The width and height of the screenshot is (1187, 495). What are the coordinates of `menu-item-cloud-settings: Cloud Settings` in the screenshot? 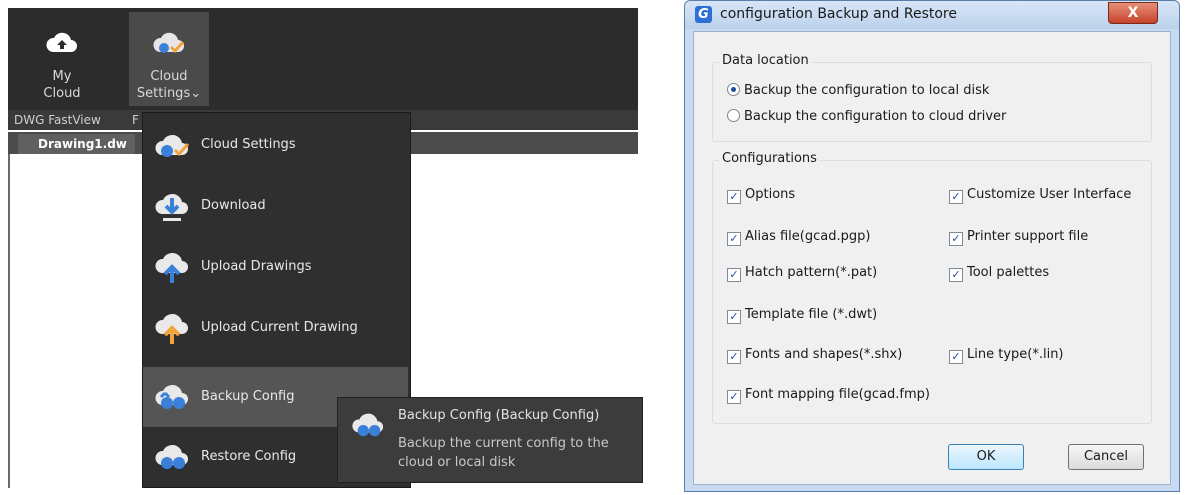 It's located at (275, 145).